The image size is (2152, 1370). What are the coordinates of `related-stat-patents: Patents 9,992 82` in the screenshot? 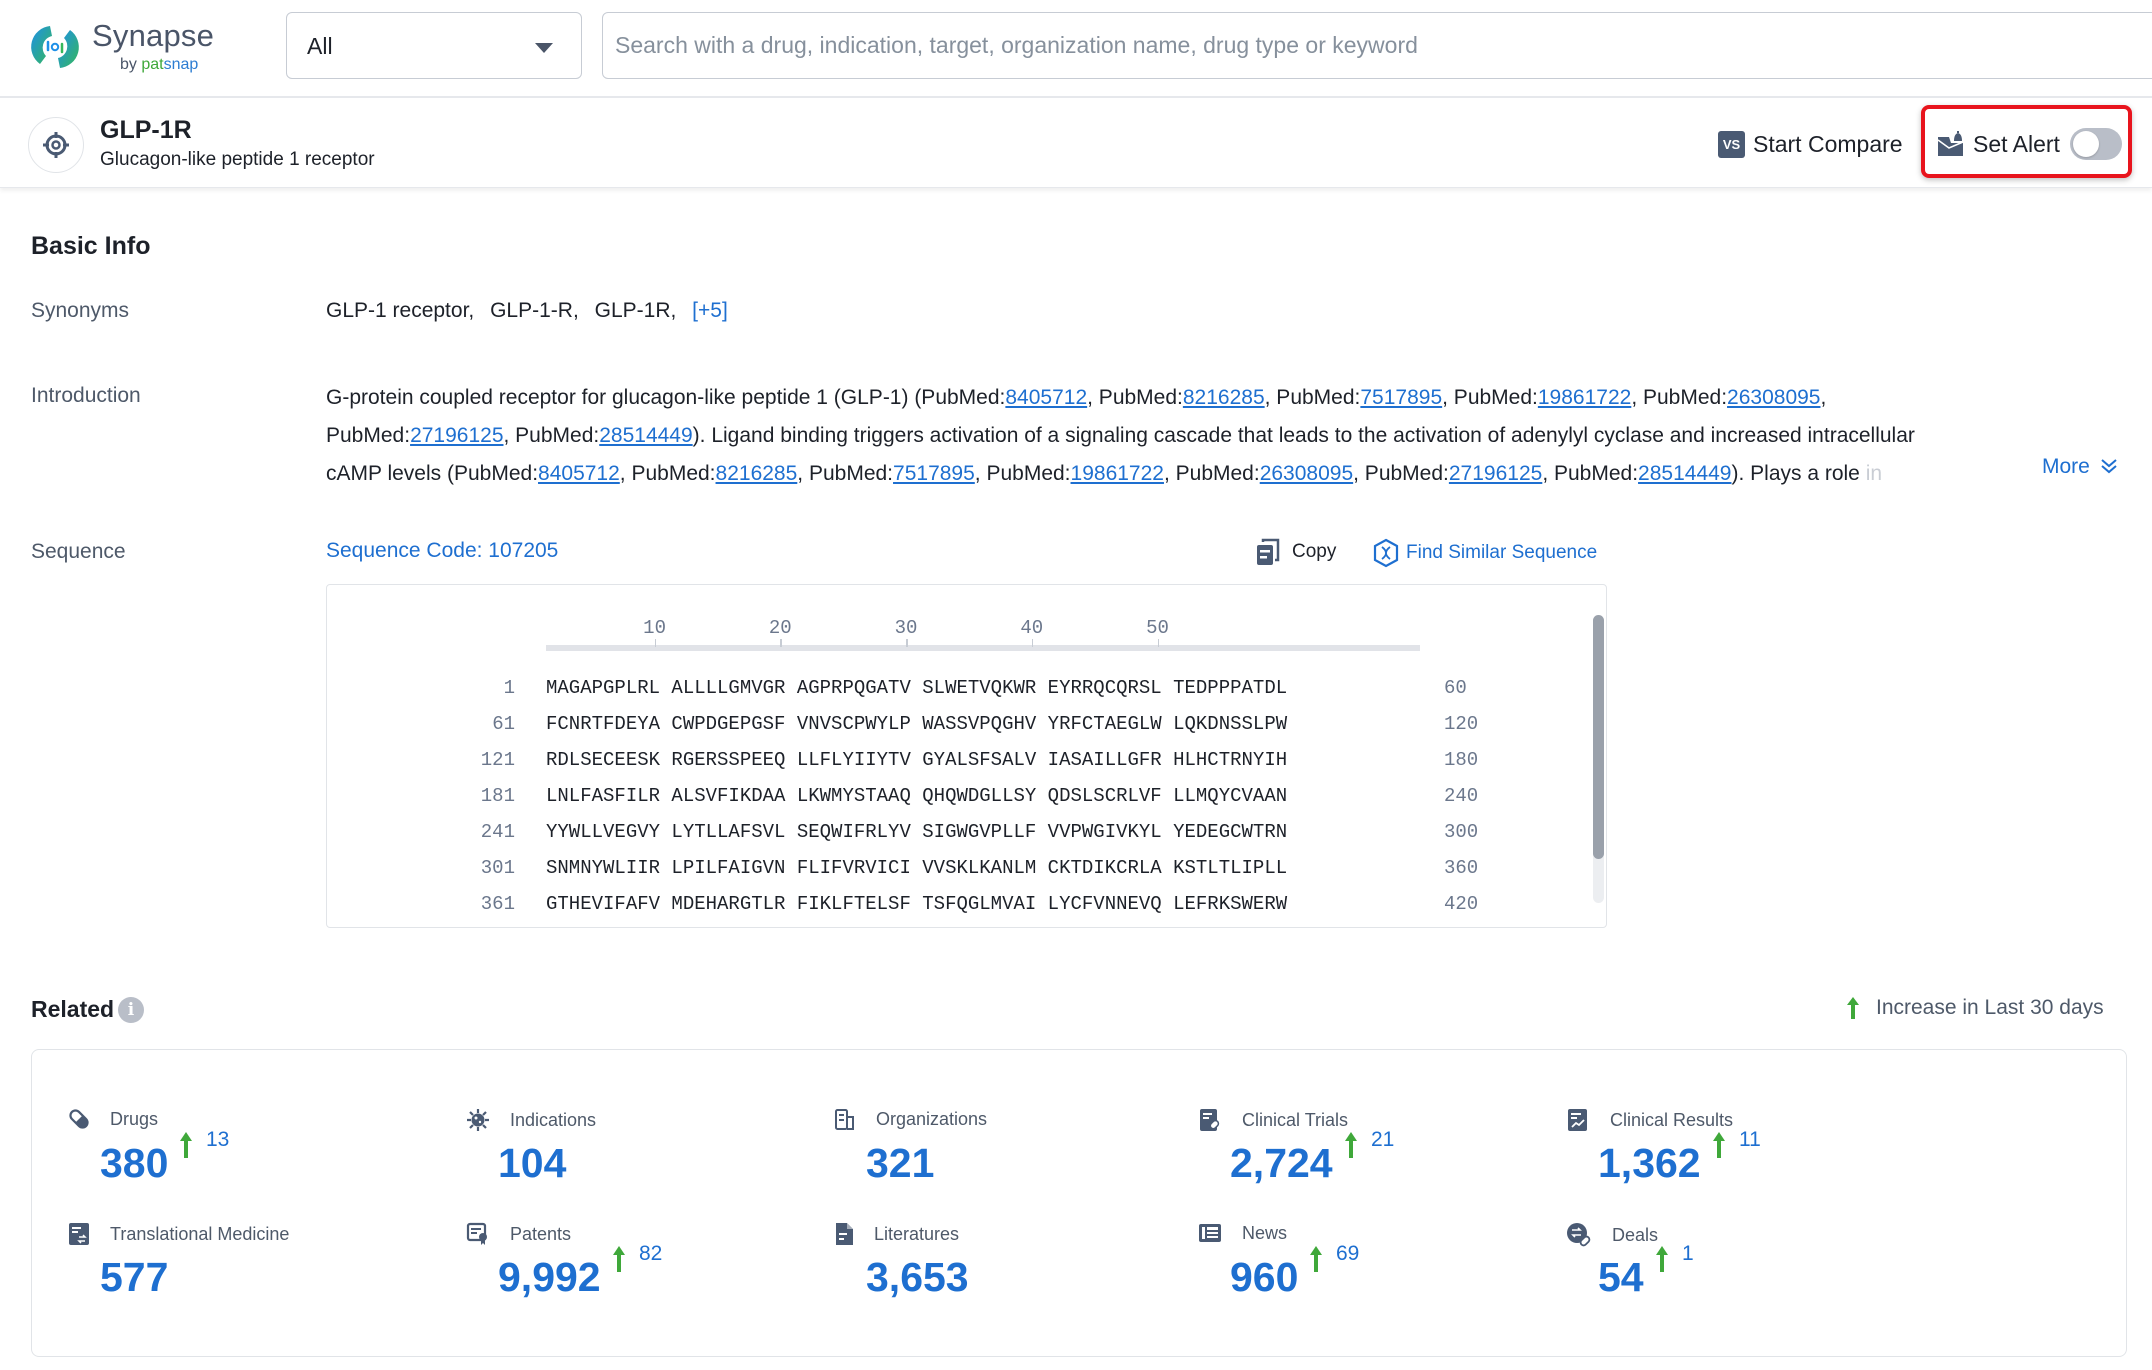 It's located at (646, 1272).